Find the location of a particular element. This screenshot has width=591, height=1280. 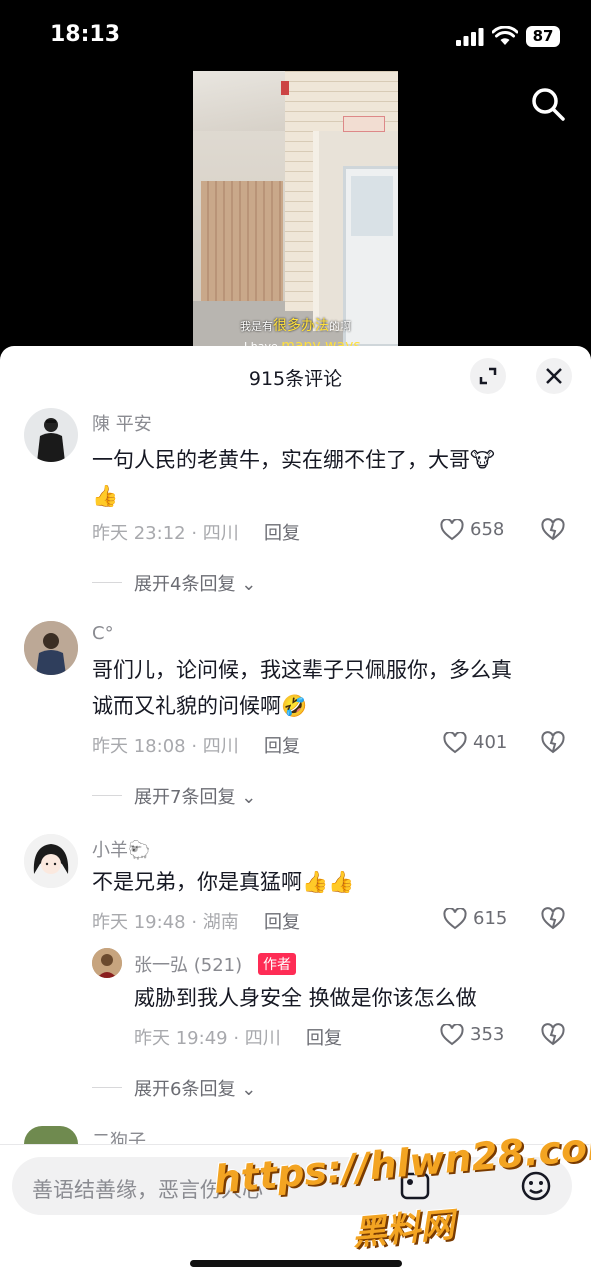

comment-text: 哥们儿，论问候，我这辈子只佩服你，多么真 is located at coordinates (302, 670).